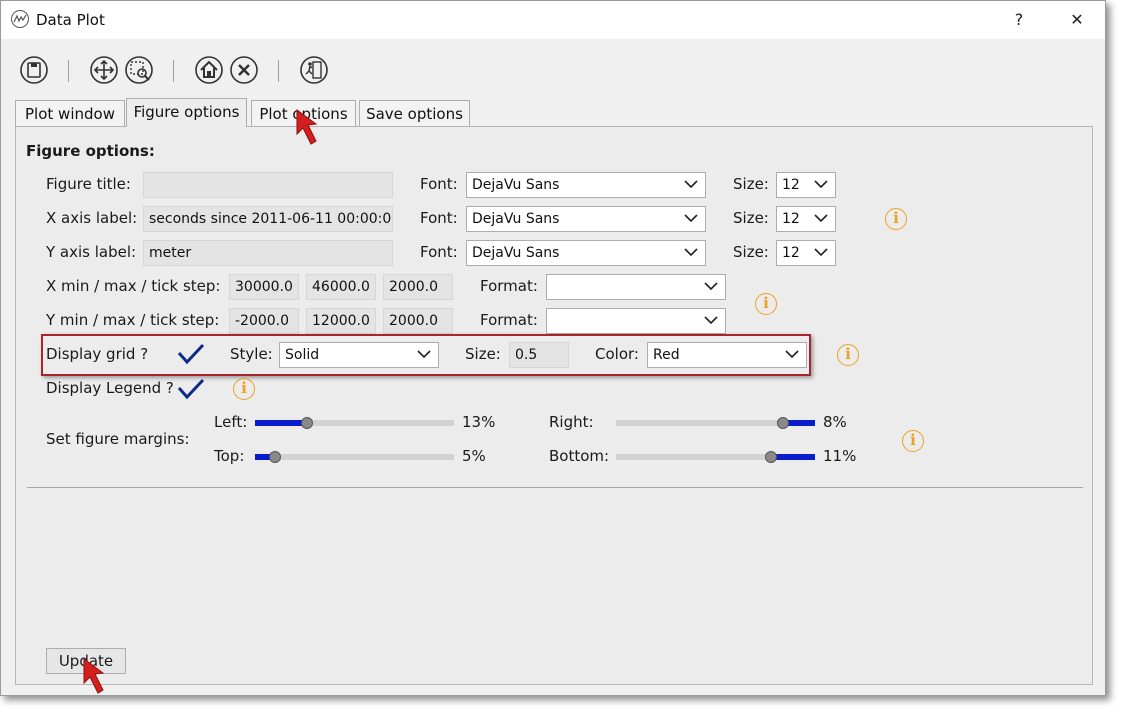  What do you see at coordinates (806, 185) in the screenshot?
I see `title-size-select: 12` at bounding box center [806, 185].